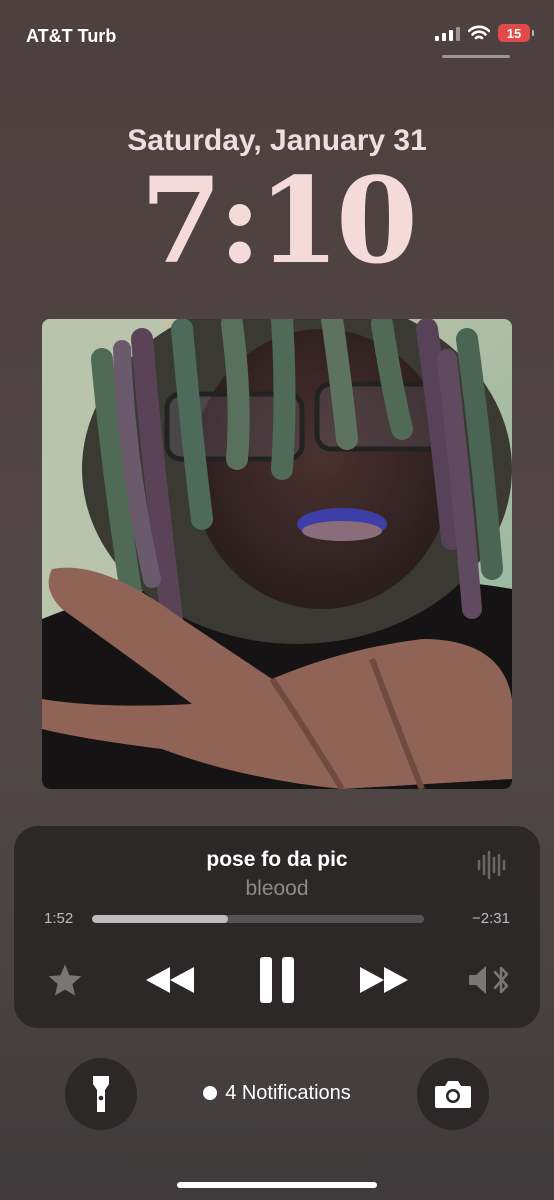 Image resolution: width=554 pixels, height=1200 pixels. Describe the element at coordinates (160, 919) in the screenshot. I see `playback-progress` at that location.